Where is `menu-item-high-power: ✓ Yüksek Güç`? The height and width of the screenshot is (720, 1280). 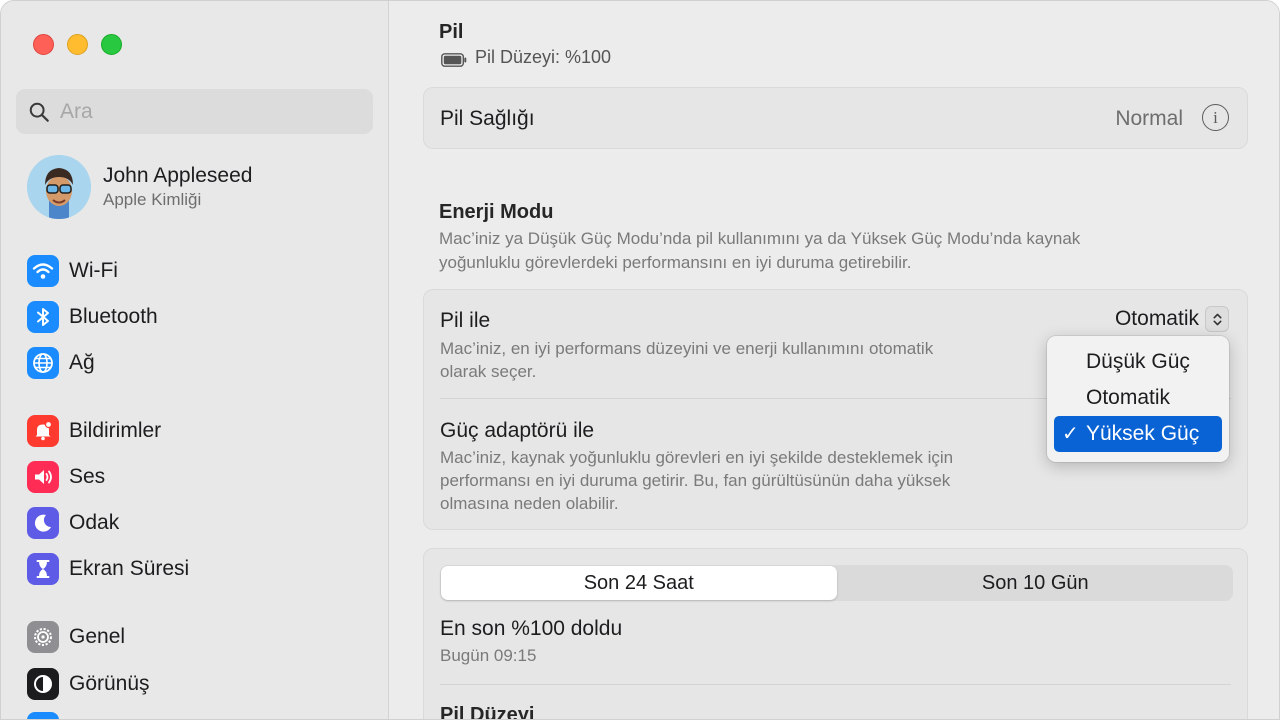 menu-item-high-power: ✓ Yüksek Güç is located at coordinates (1138, 434).